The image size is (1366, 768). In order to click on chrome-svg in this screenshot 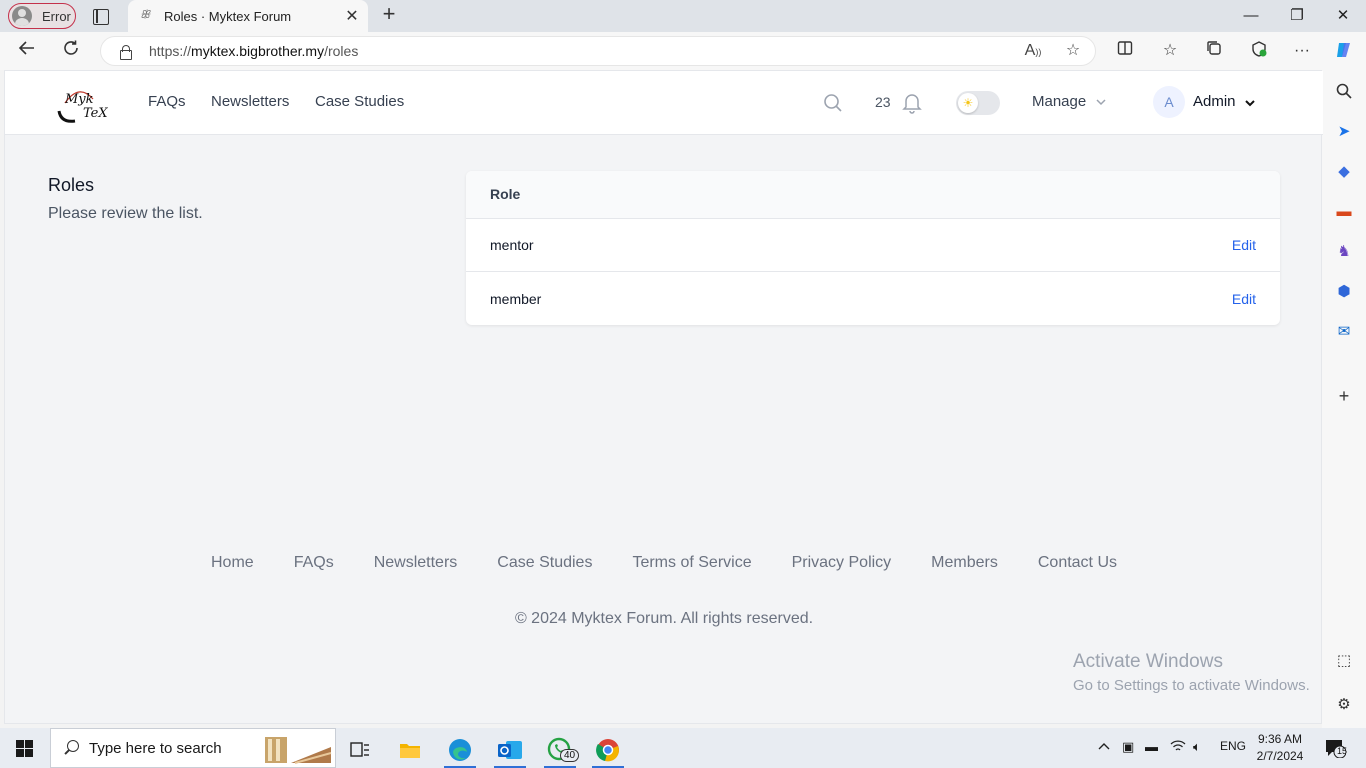, I will do `click(607, 750)`.